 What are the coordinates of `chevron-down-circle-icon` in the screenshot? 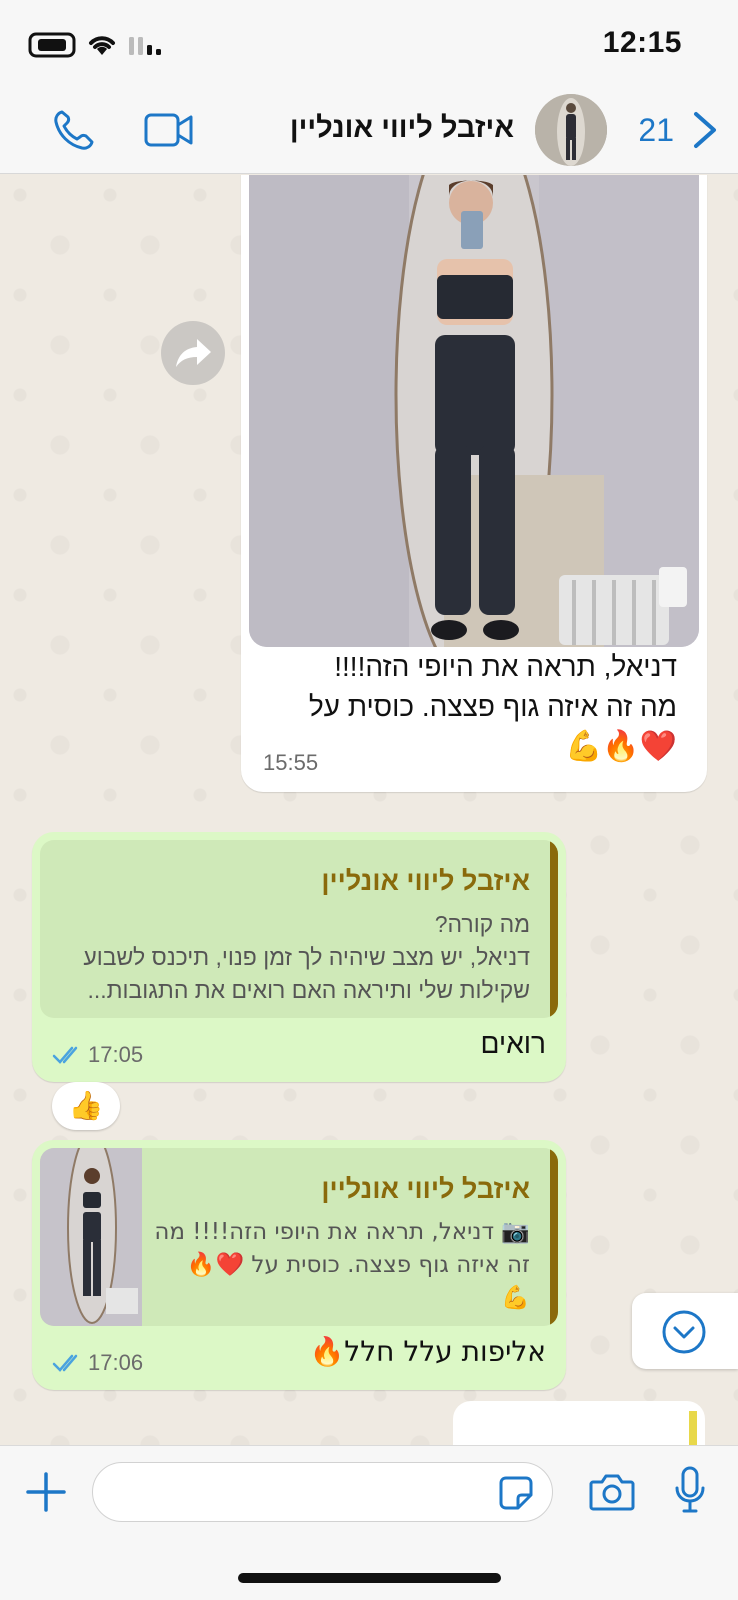 It's located at (684, 1332).